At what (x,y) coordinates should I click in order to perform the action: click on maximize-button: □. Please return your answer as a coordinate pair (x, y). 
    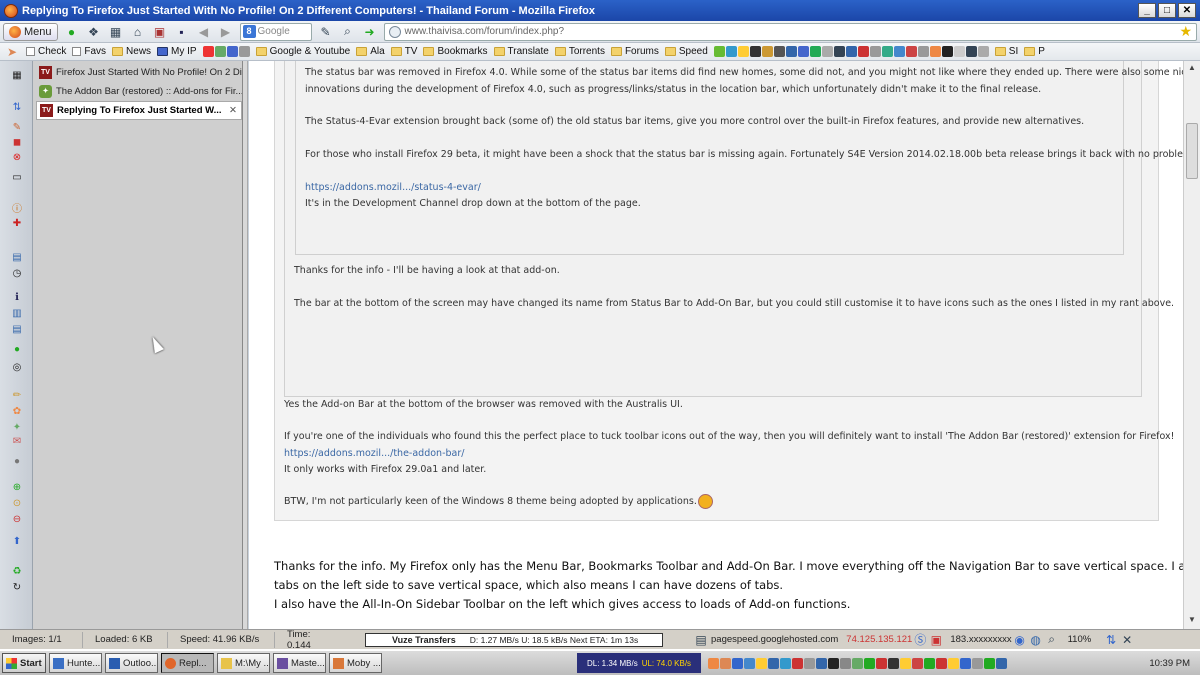
    Looking at the image, I should click on (1167, 10).